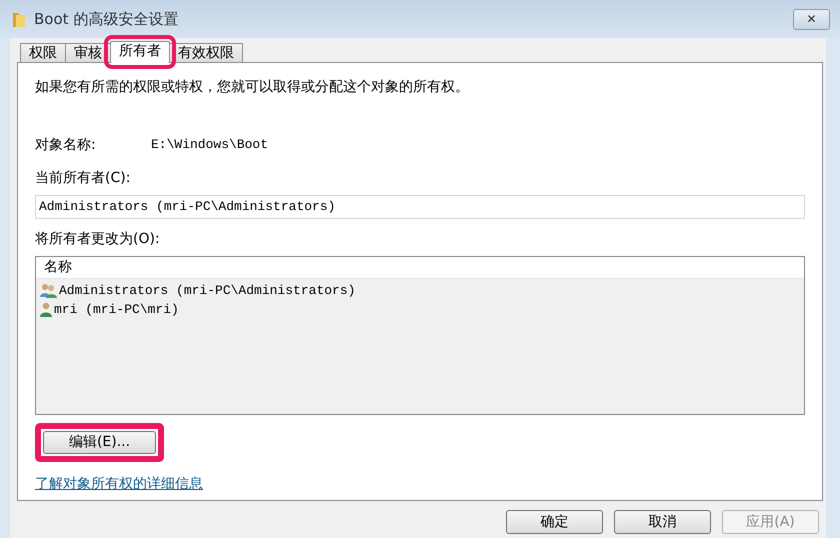 Image resolution: width=840 pixels, height=538 pixels. I want to click on cancel-button: 取消, so click(662, 522).